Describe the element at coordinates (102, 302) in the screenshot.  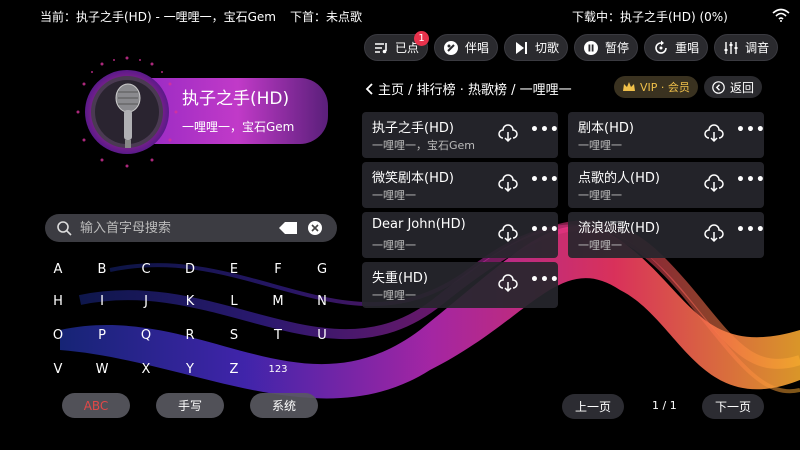
I see `key-i: I` at that location.